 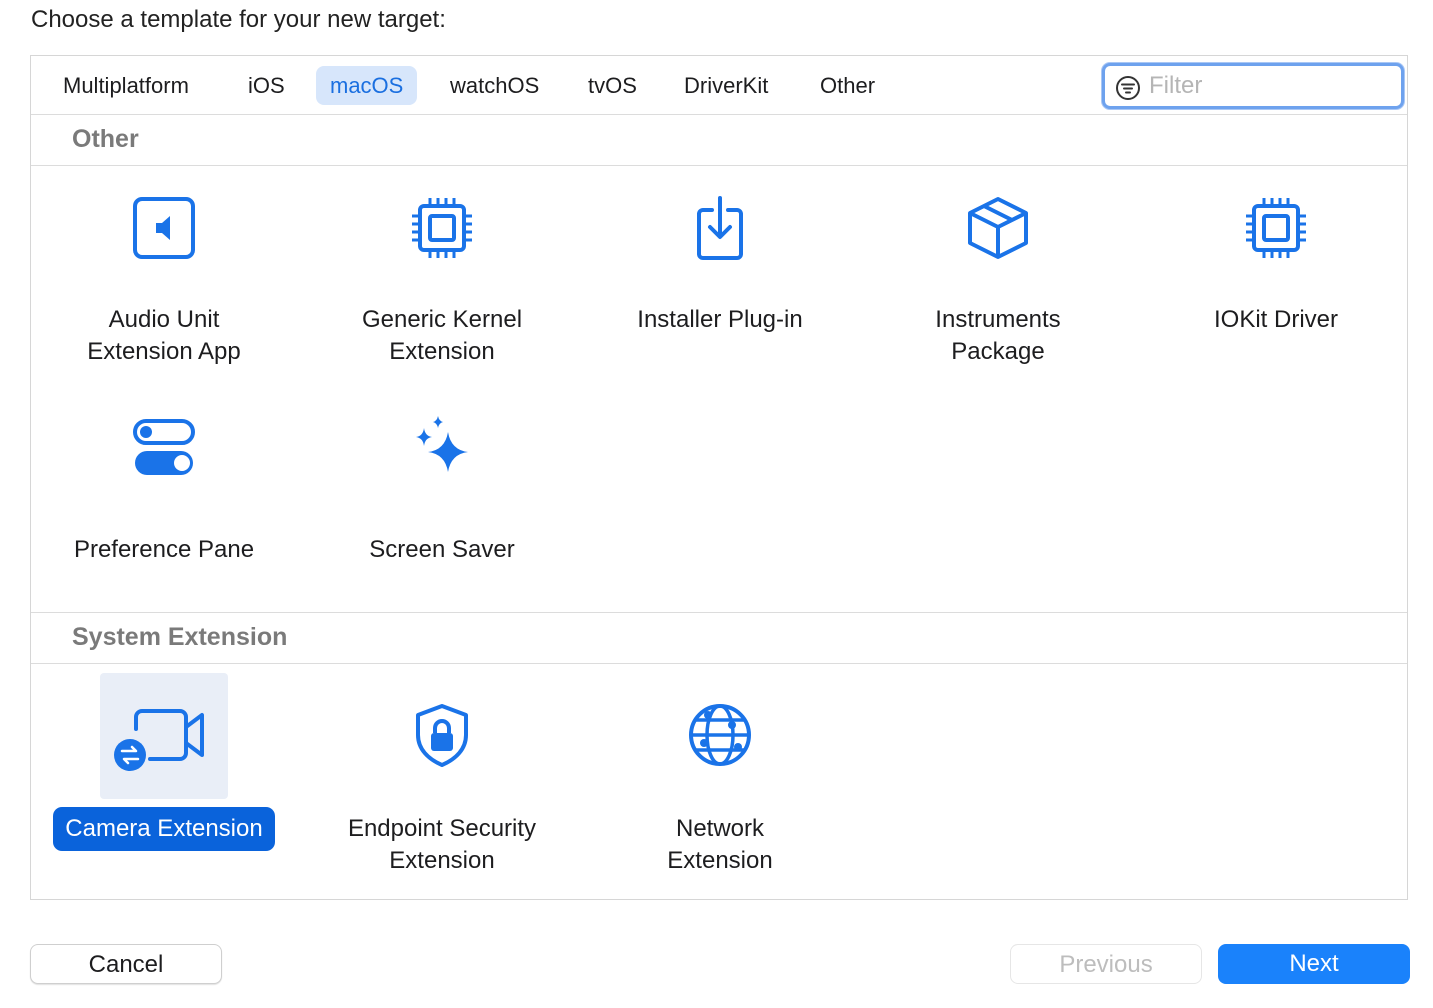 What do you see at coordinates (998, 319) in the screenshot?
I see `template-label: Instruments` at bounding box center [998, 319].